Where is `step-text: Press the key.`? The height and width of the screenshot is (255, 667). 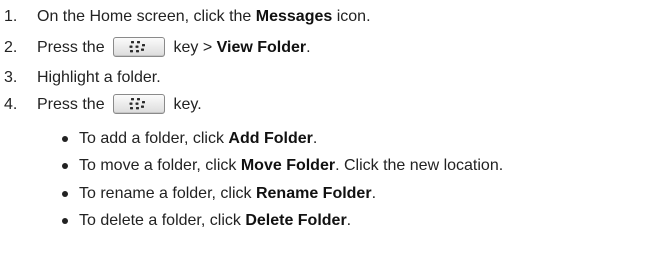
step-text: Press the key. is located at coordinates (119, 105).